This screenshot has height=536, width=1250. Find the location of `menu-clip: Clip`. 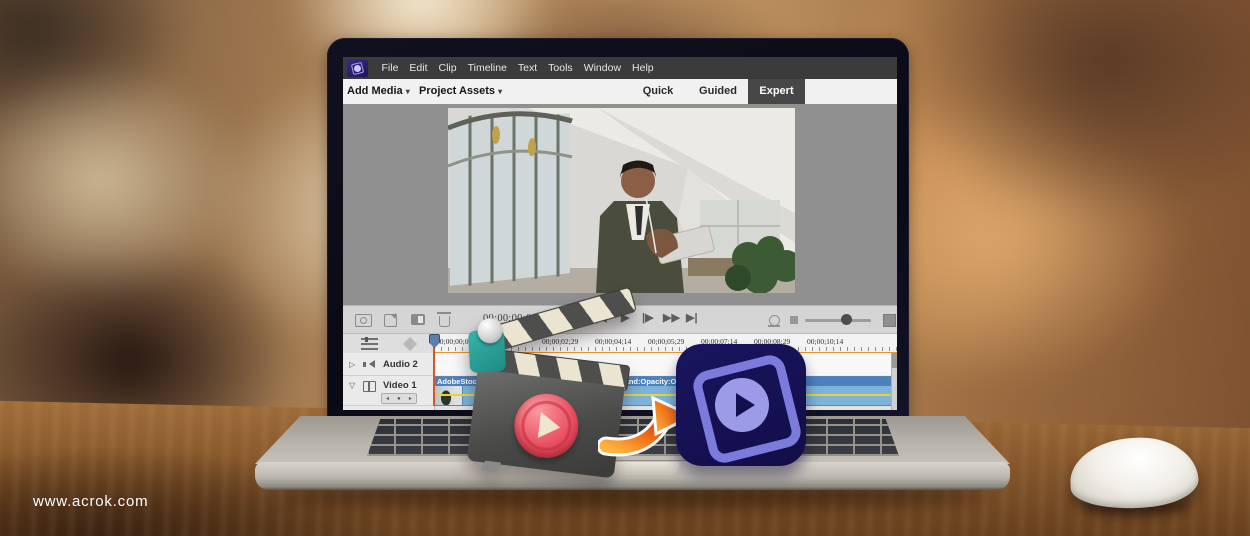

menu-clip: Clip is located at coordinates (447, 68).